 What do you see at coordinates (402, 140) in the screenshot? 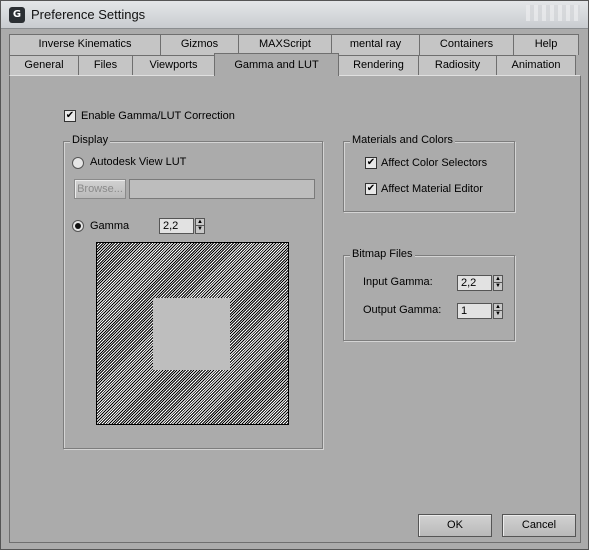
I see `materials-colors-group-title: Materials and Colors` at bounding box center [402, 140].